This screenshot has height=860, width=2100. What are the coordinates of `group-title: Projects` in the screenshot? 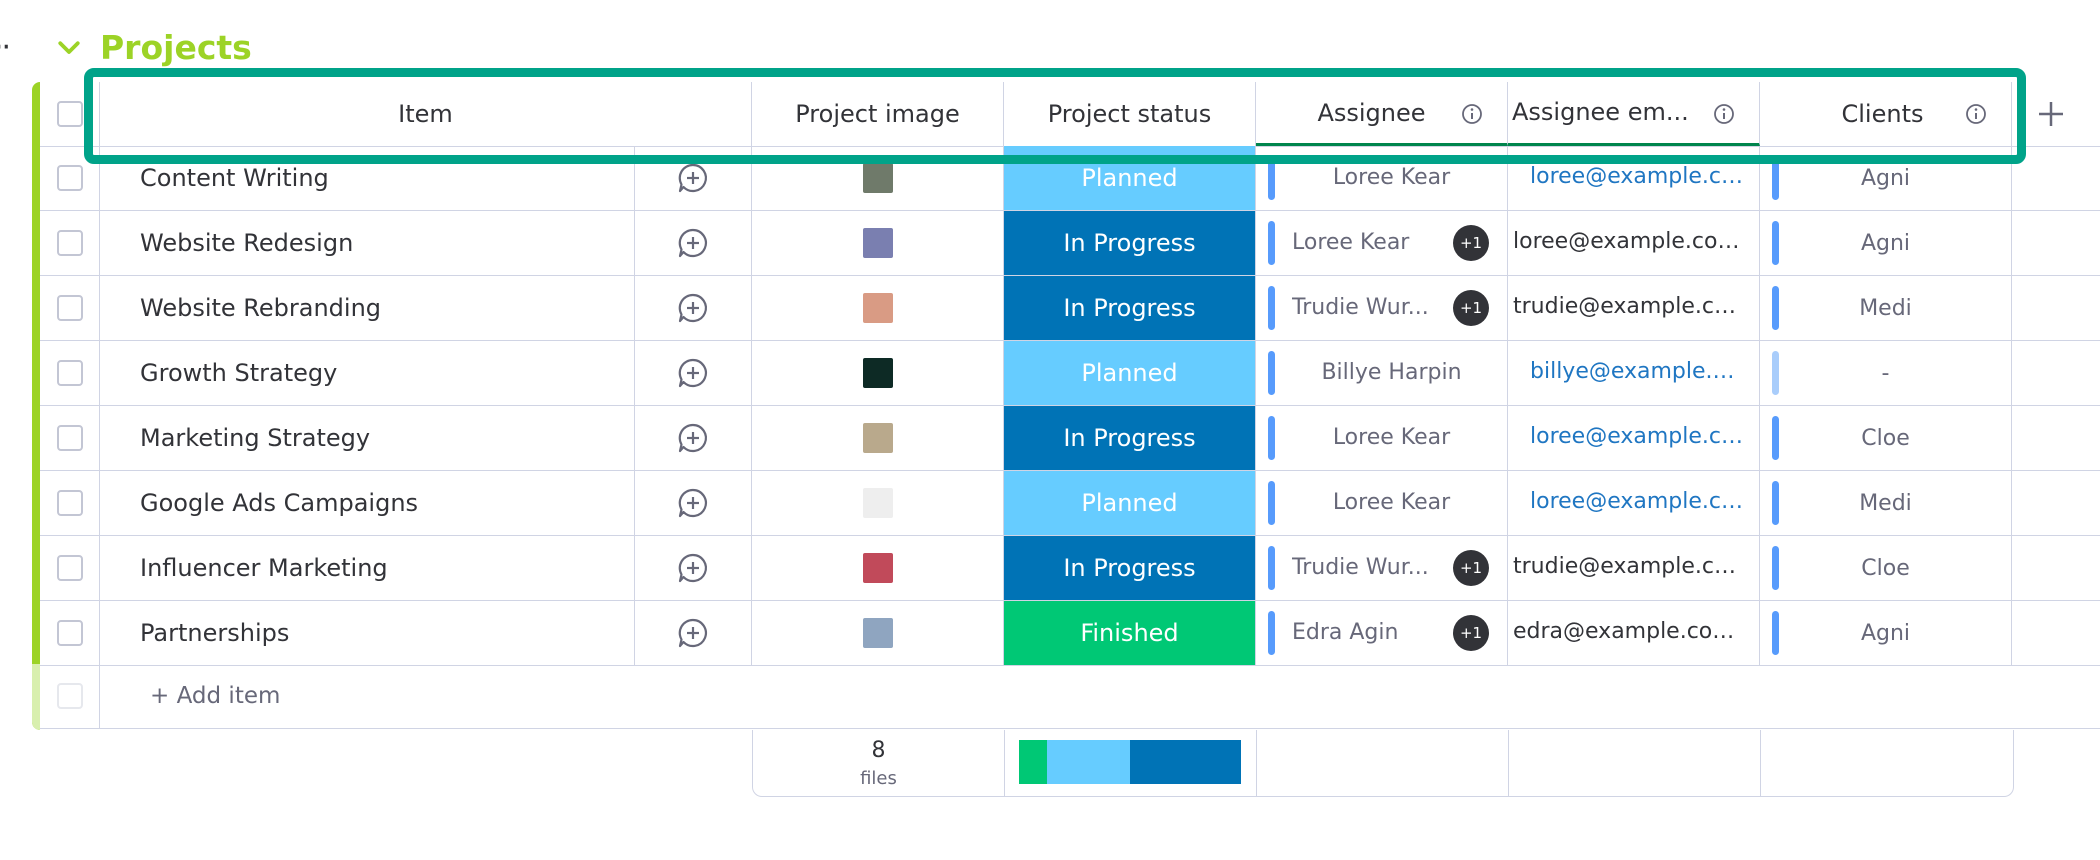 It's located at (176, 47).